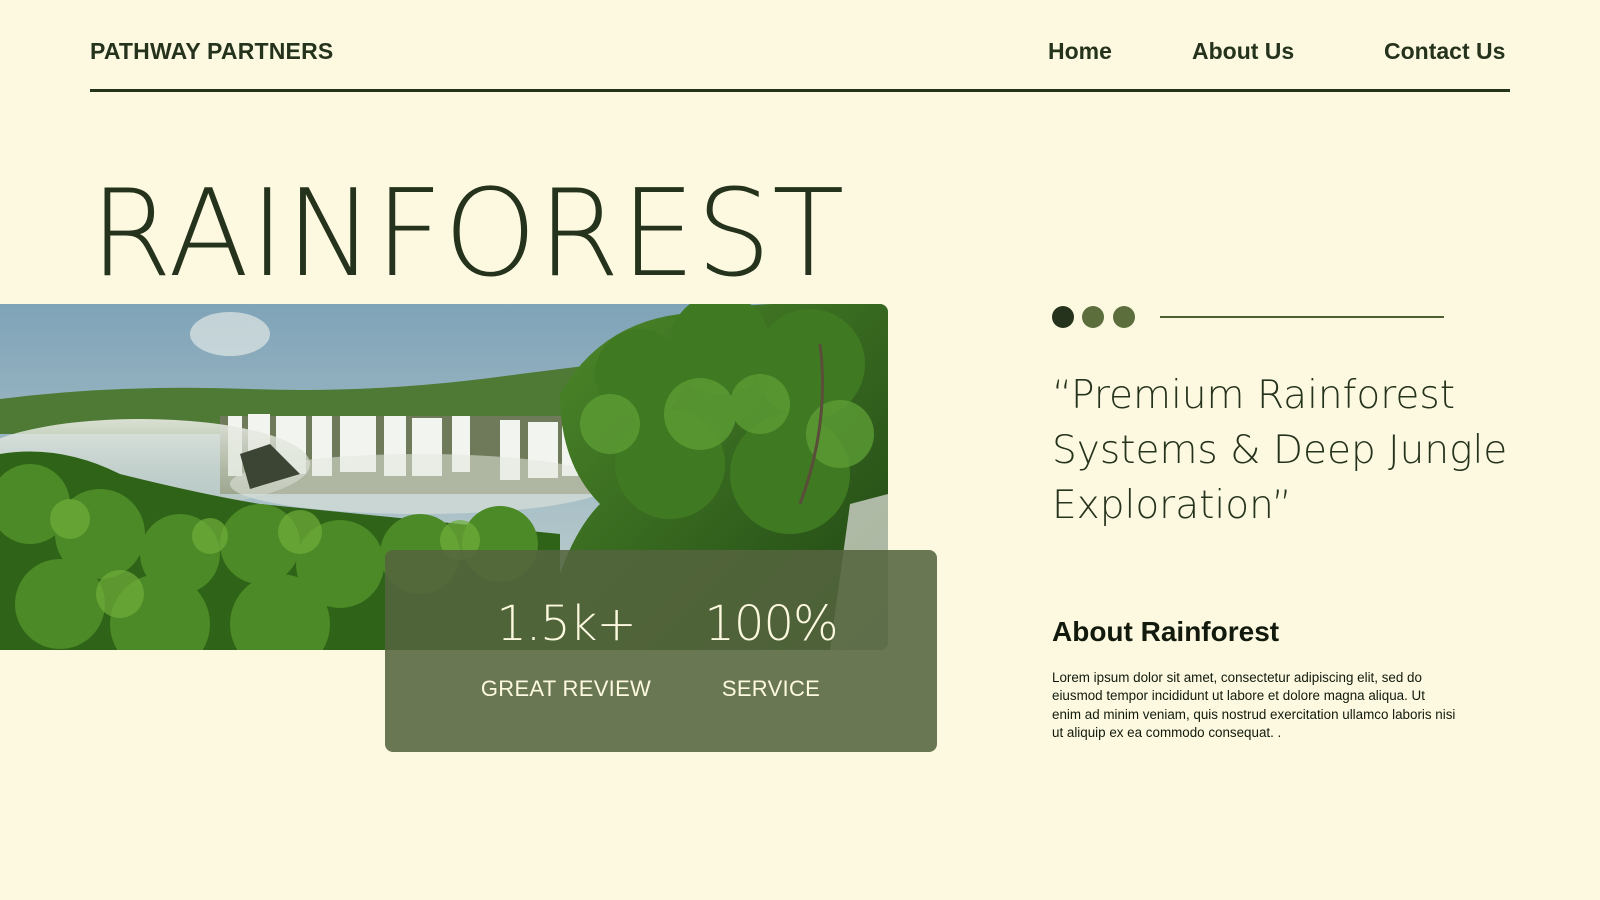 The width and height of the screenshot is (1600, 900). What do you see at coordinates (661, 651) in the screenshot?
I see `stats-card: 1.5k+ GREAT REVIEW 100% SERVICE` at bounding box center [661, 651].